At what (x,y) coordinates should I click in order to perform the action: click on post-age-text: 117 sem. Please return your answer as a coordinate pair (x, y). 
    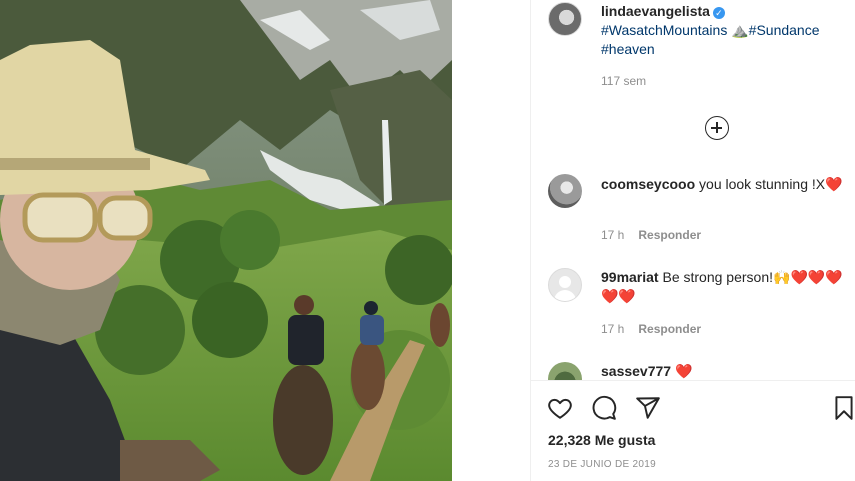
    Looking at the image, I should click on (623, 81).